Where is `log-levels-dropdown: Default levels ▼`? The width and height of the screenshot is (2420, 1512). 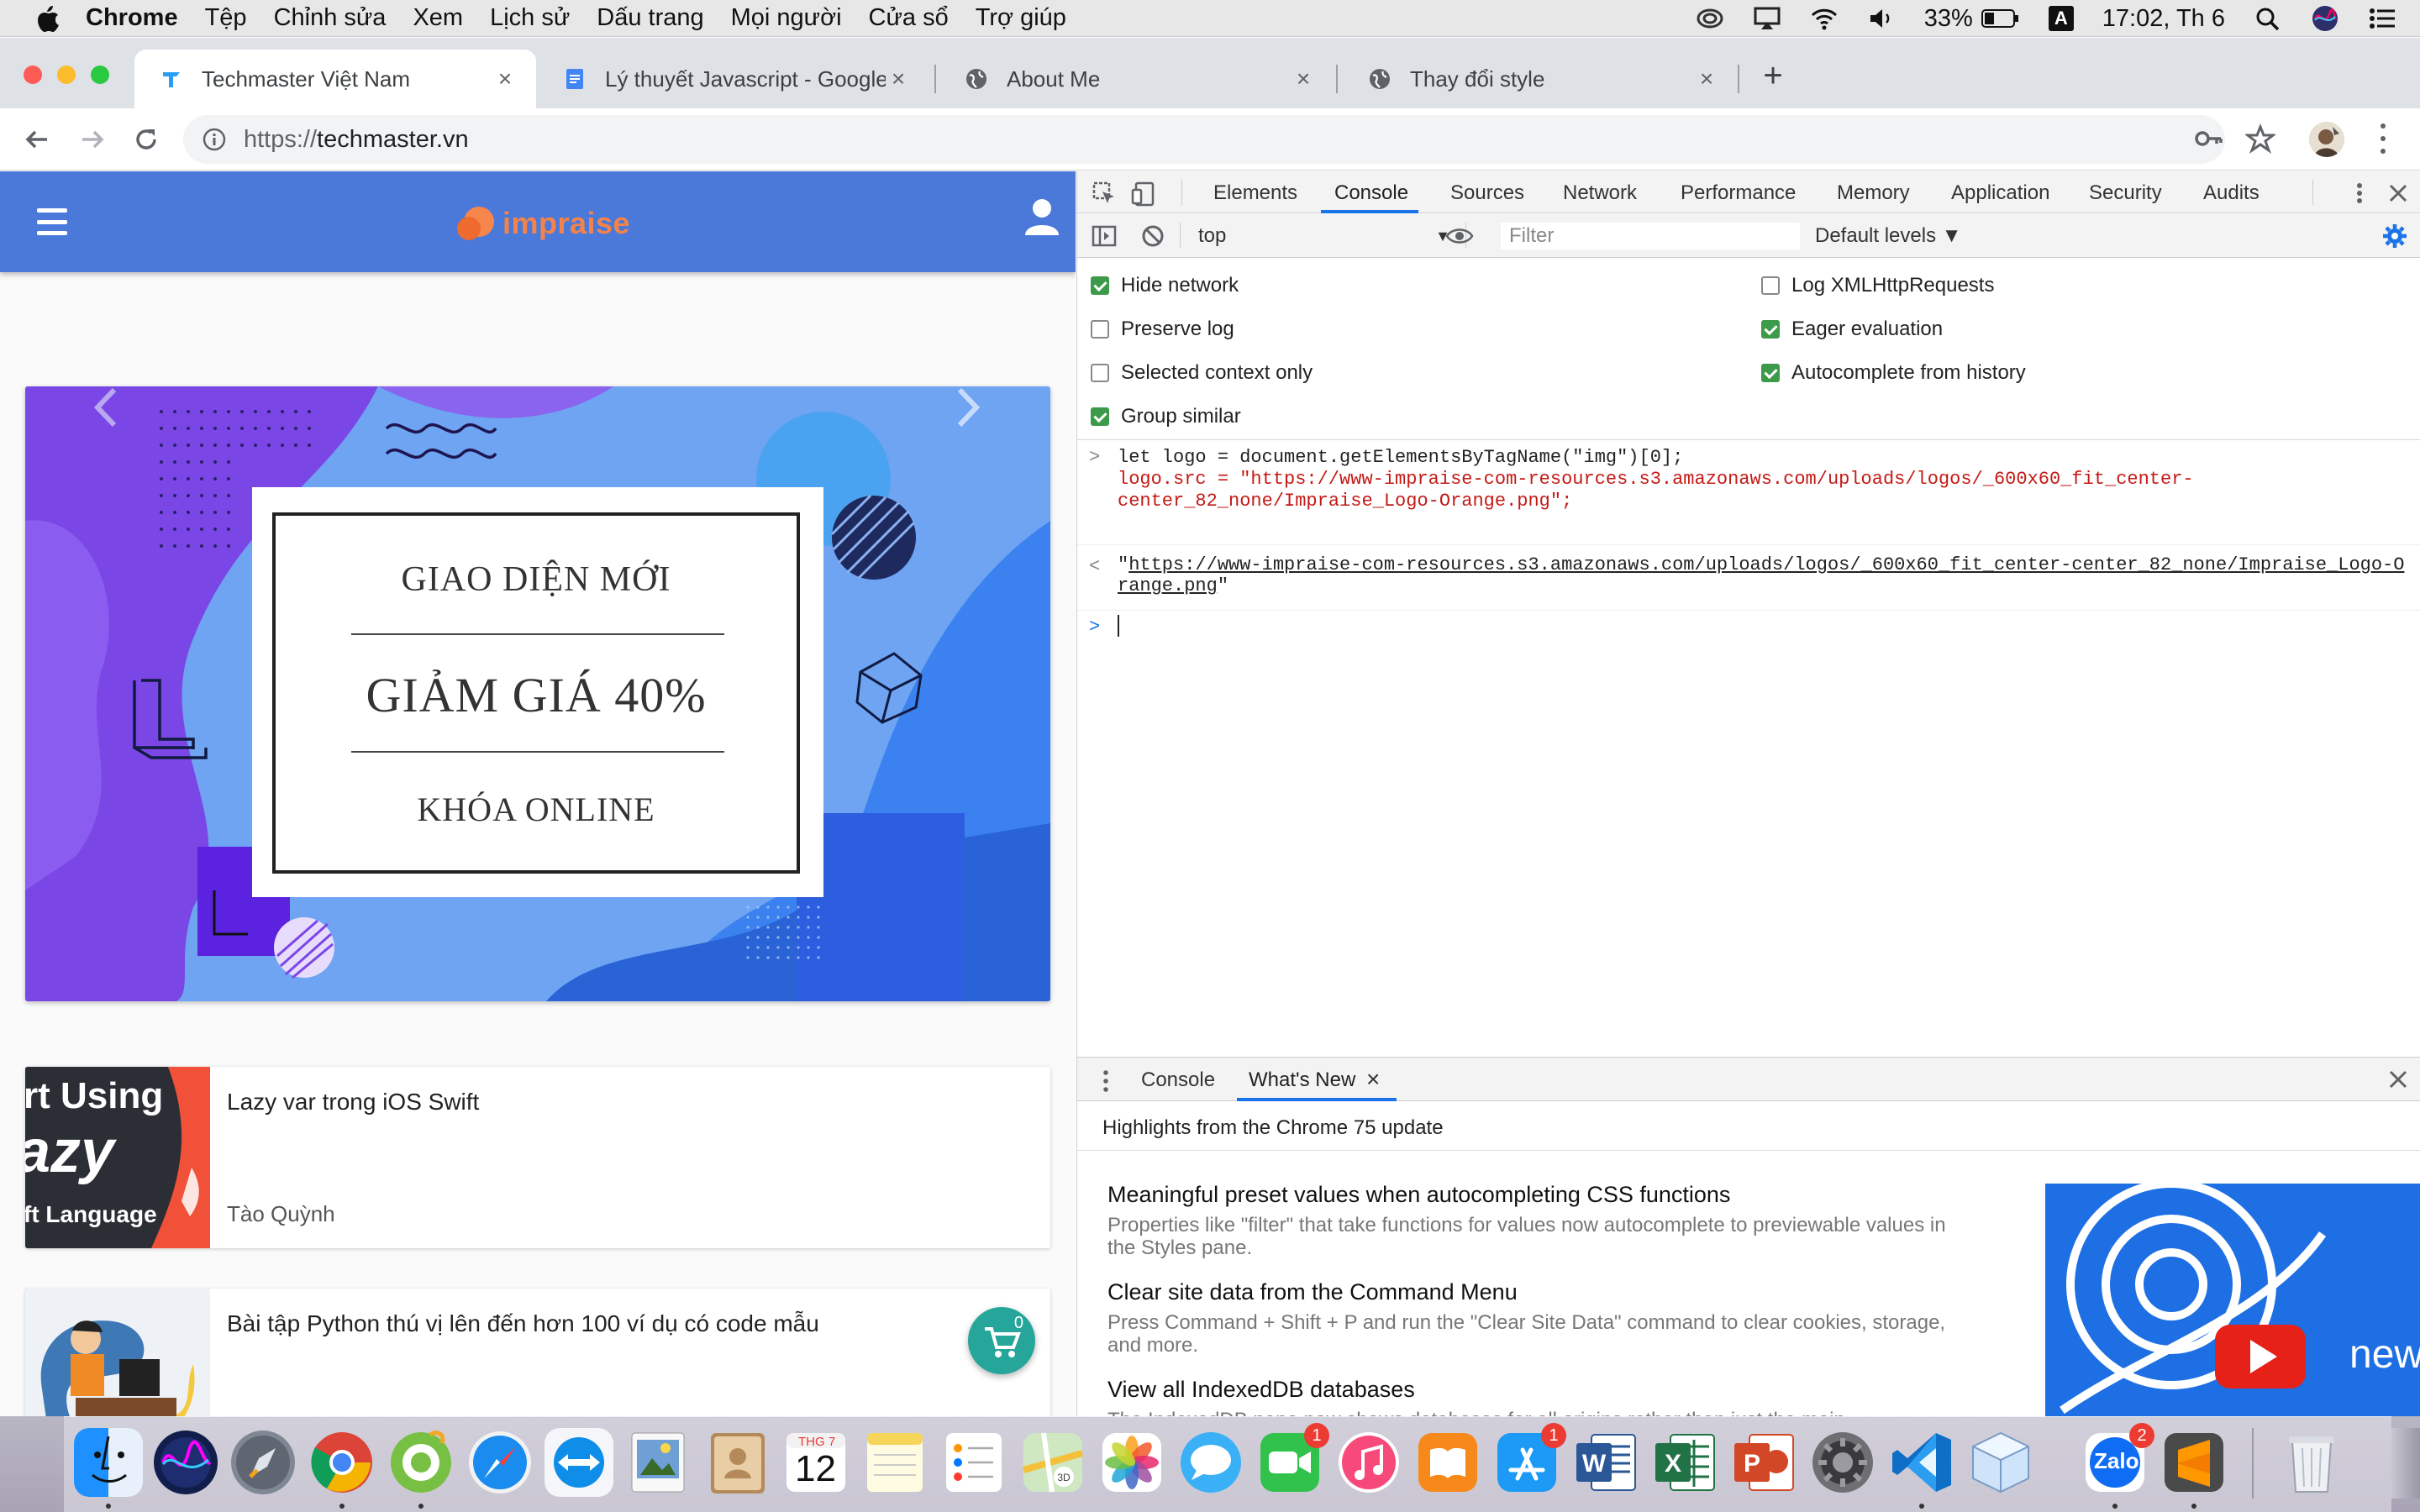
log-levels-dropdown: Default levels ▼ is located at coordinates (1888, 236).